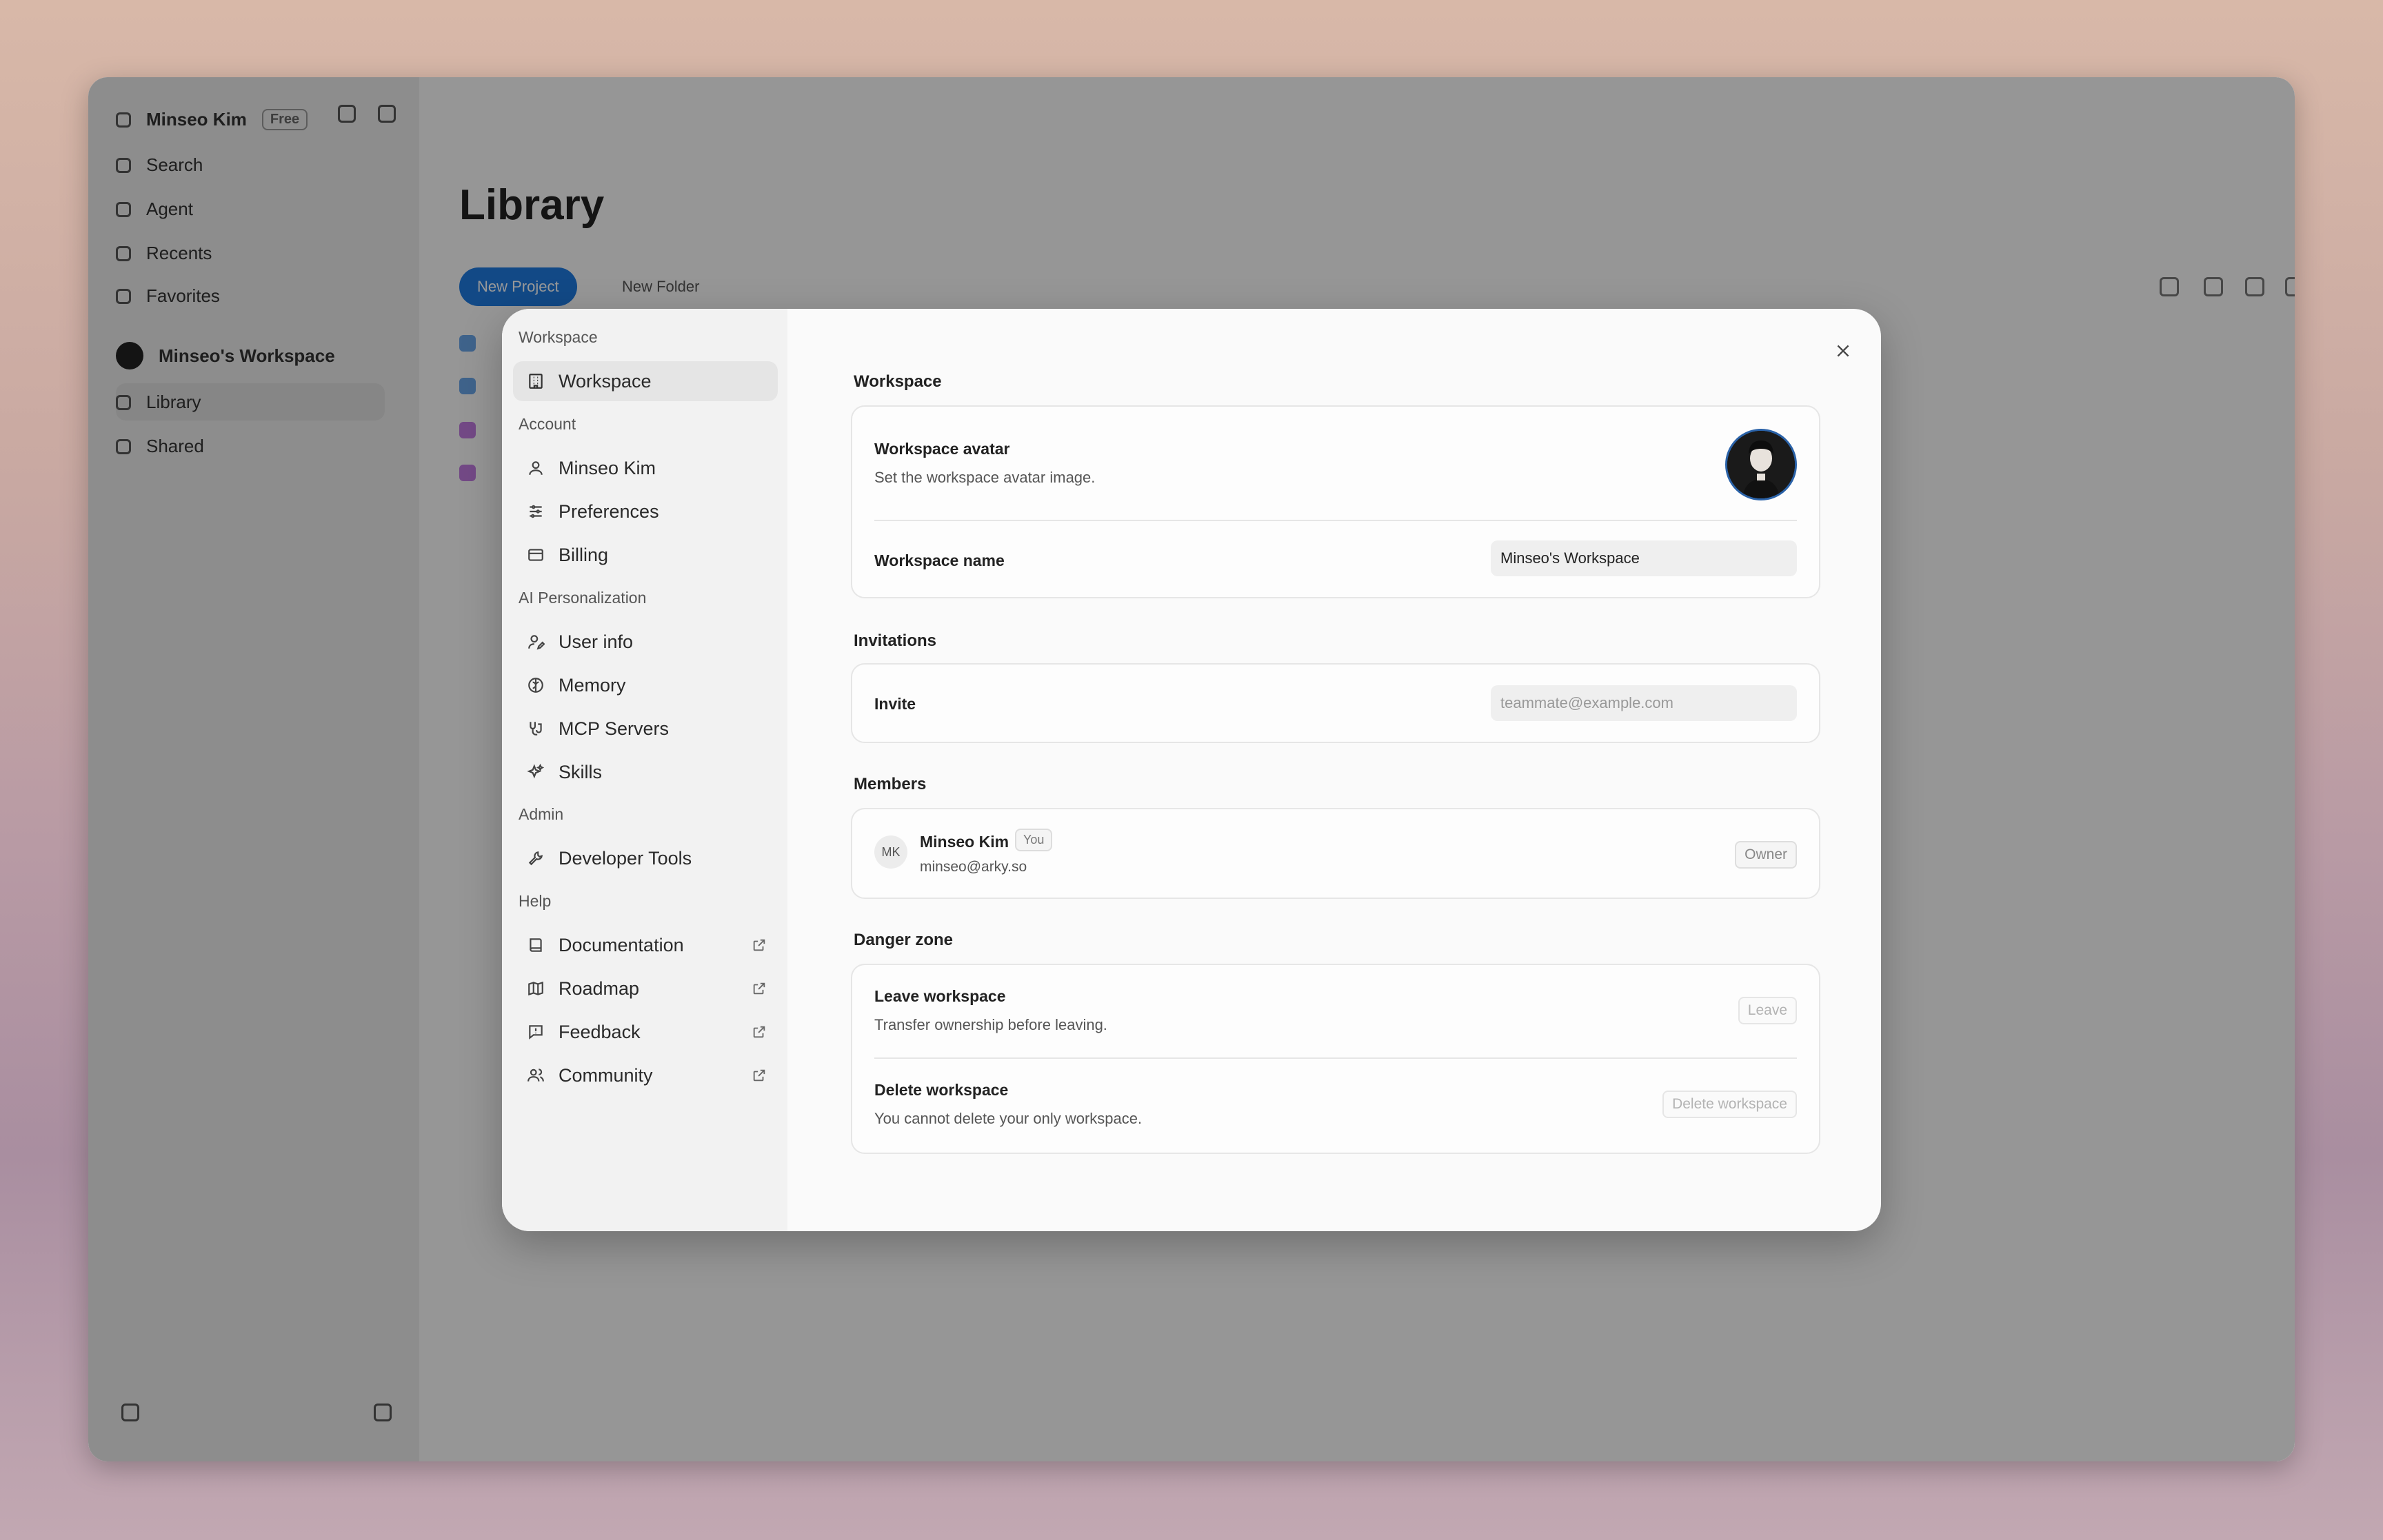 The height and width of the screenshot is (1540, 2383). What do you see at coordinates (541, 814) in the screenshot?
I see `group-label: Admin` at bounding box center [541, 814].